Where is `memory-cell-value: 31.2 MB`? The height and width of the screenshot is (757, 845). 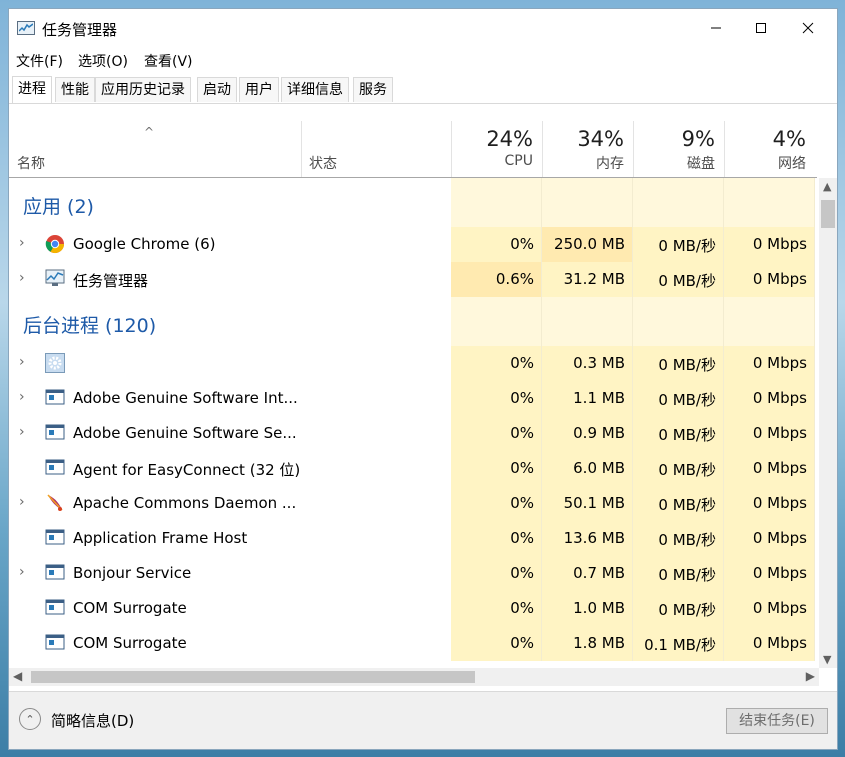 memory-cell-value: 31.2 MB is located at coordinates (594, 279).